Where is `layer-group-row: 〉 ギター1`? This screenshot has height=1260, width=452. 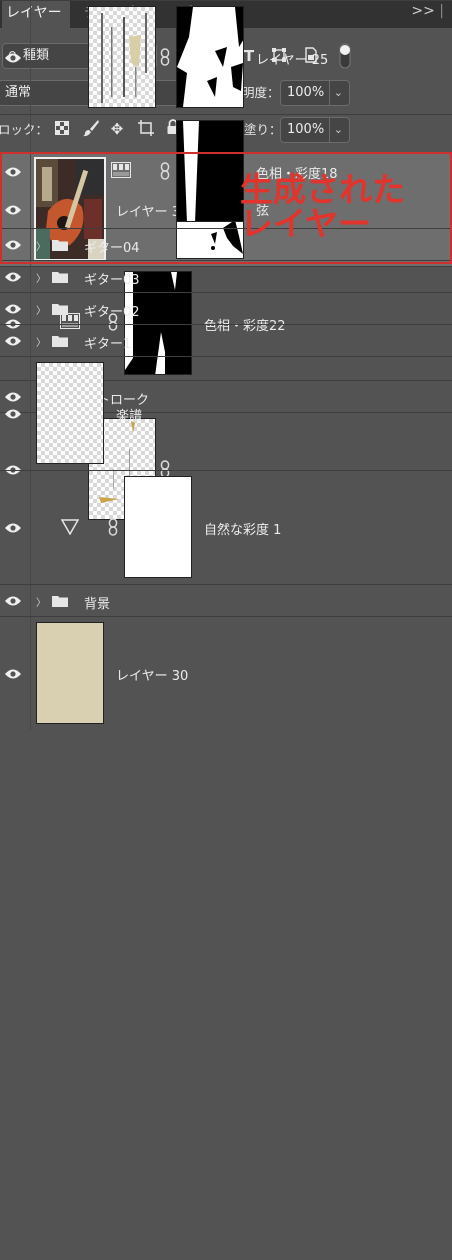
layer-group-row: 〉 ギター1 is located at coordinates (226, 340).